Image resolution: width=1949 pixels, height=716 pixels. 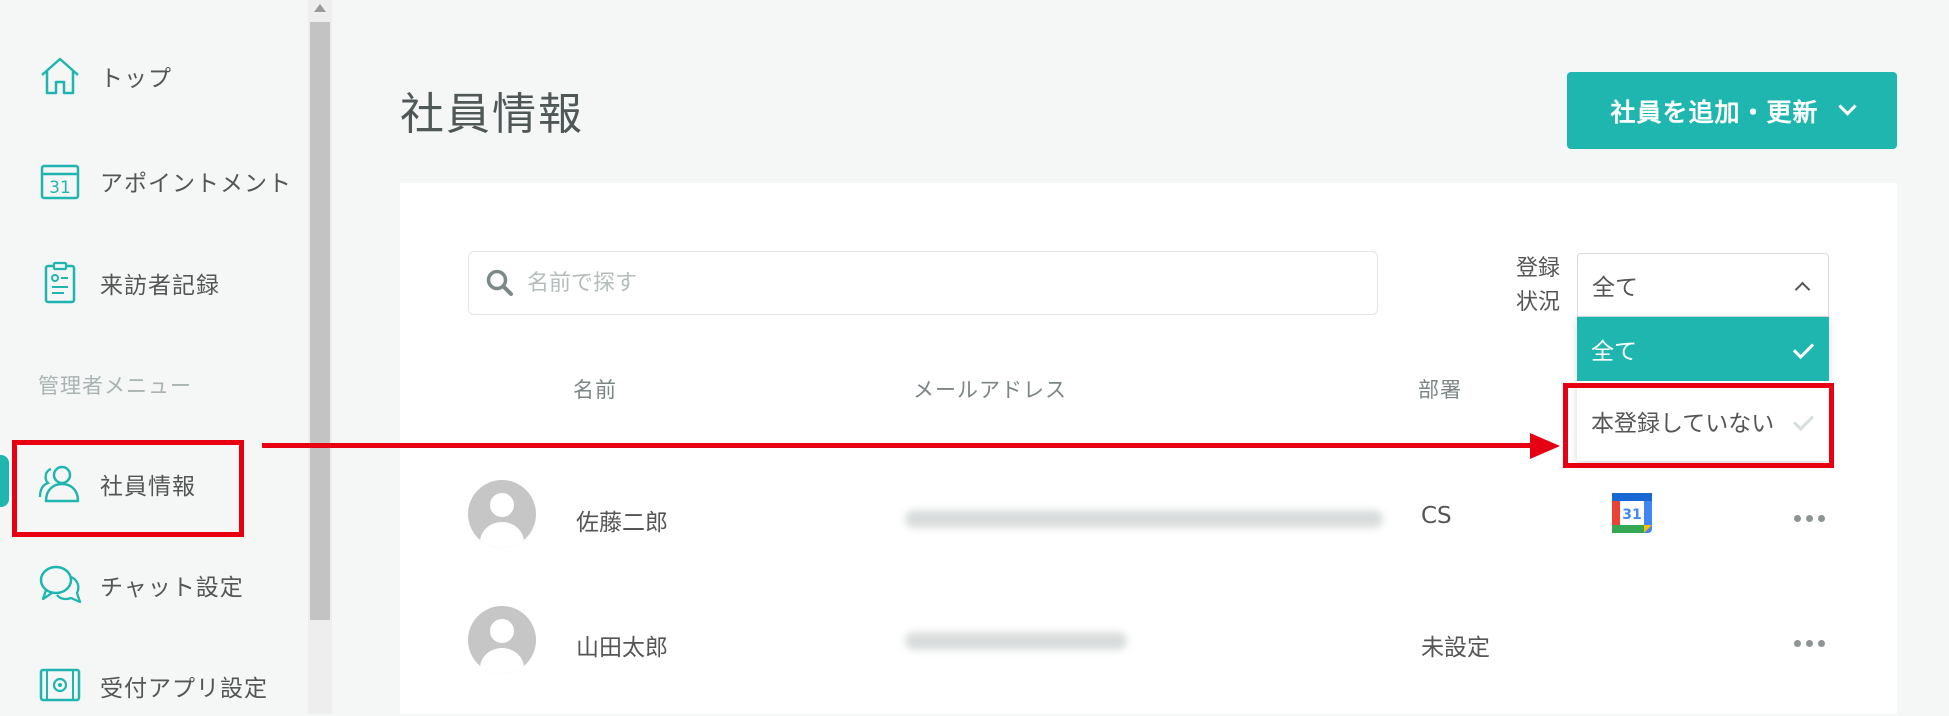 I want to click on annotation-box-option, so click(x=1698, y=425).